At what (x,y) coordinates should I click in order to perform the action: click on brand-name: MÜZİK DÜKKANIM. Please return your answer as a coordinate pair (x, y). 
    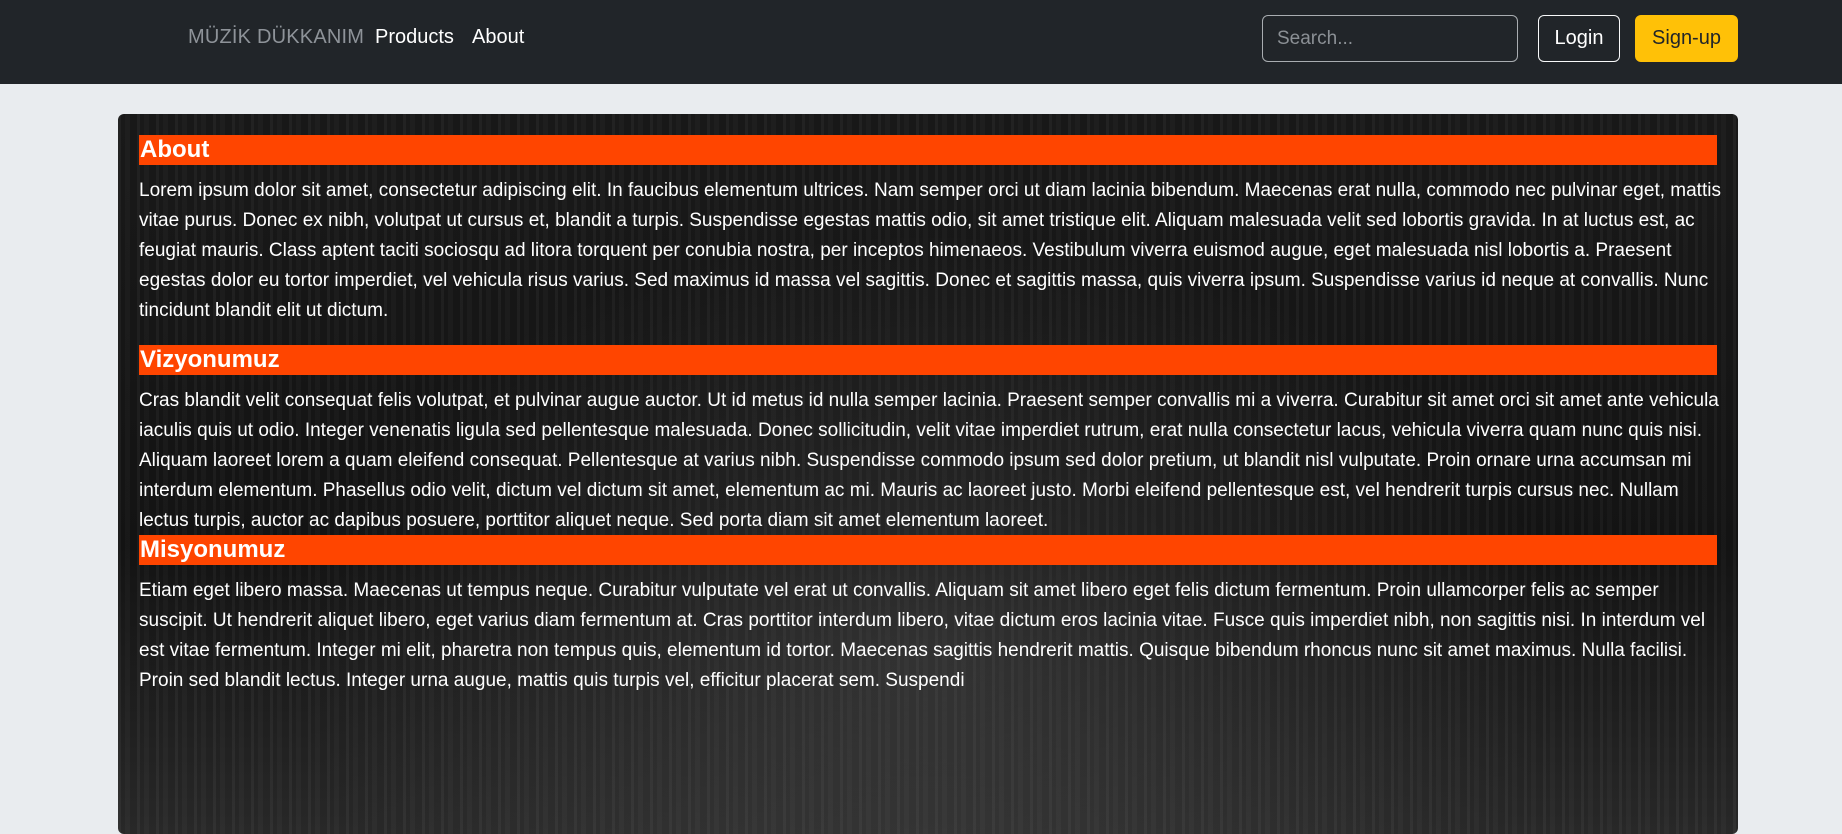
    Looking at the image, I should click on (276, 37).